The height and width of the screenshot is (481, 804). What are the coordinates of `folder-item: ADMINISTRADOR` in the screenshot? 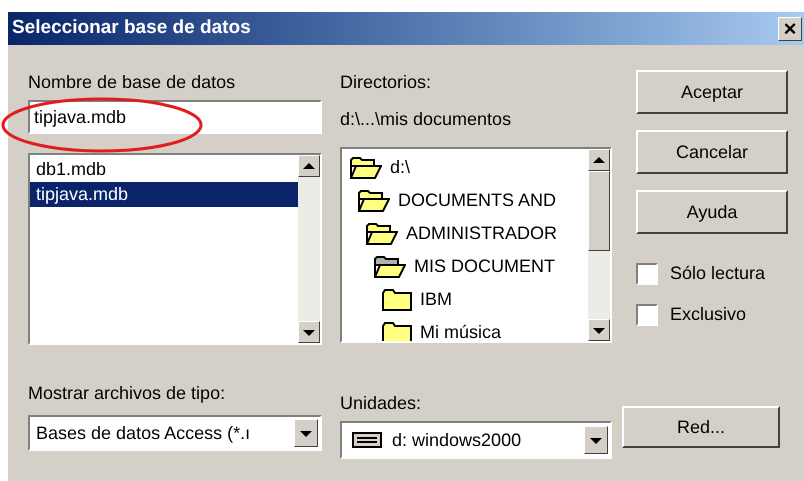 It's located at (465, 233).